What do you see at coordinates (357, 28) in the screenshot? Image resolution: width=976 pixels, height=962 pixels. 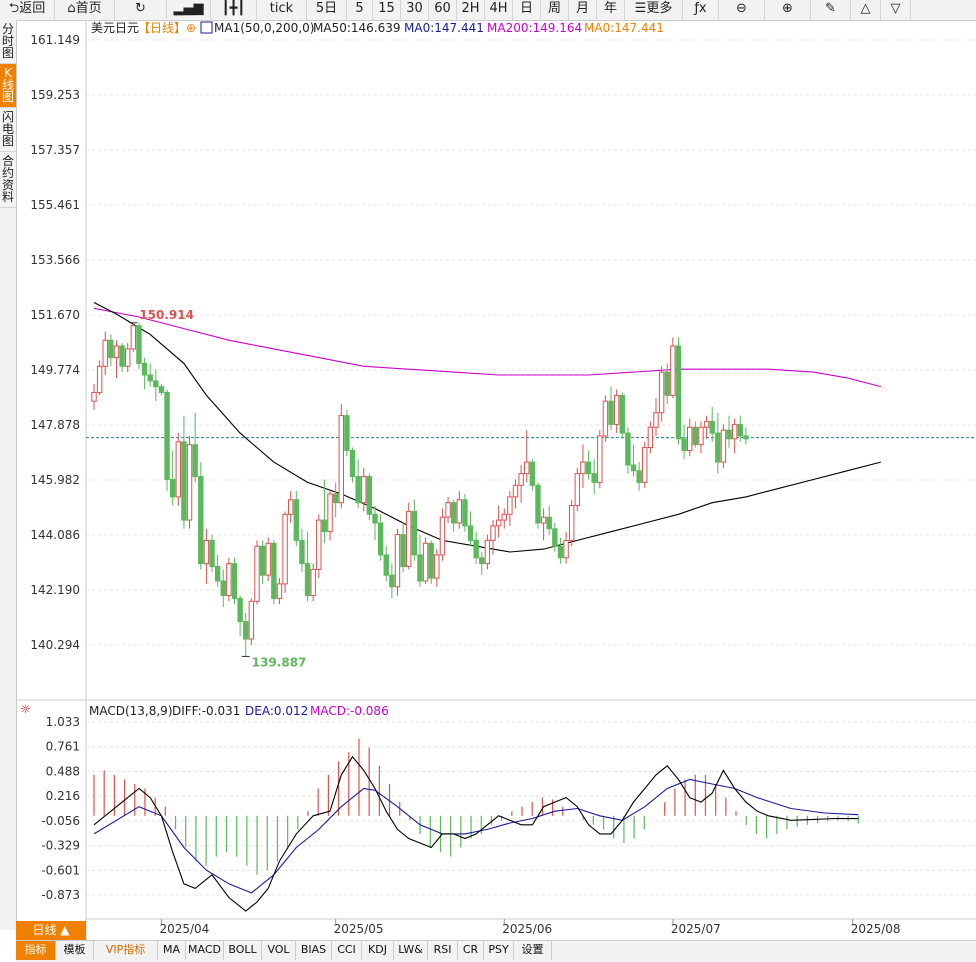 I see `legend-ma50: MA50:146.639` at bounding box center [357, 28].